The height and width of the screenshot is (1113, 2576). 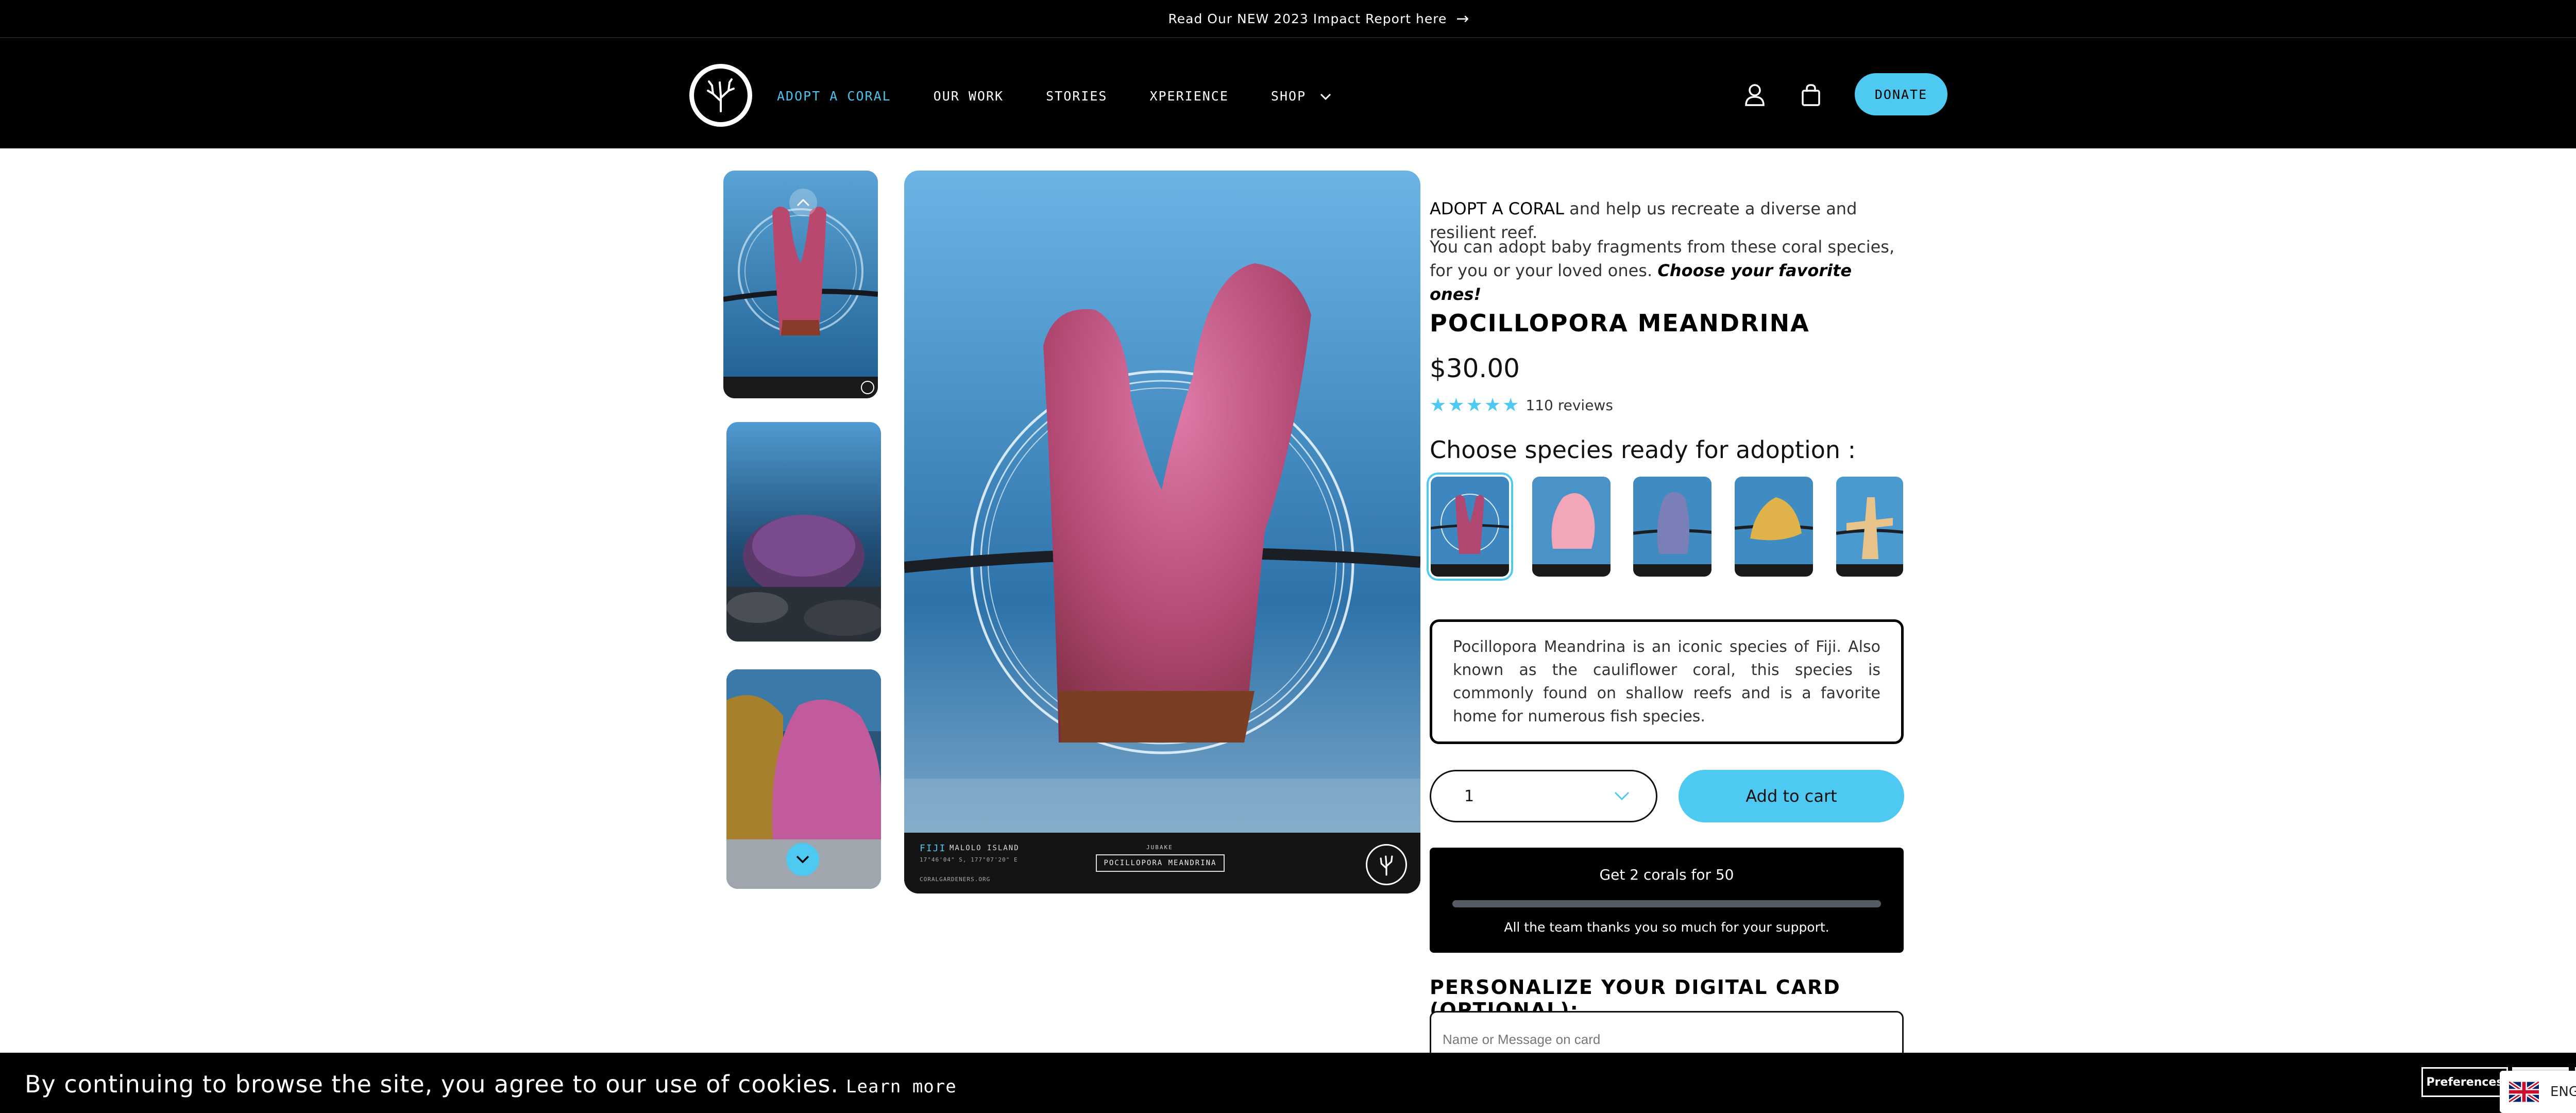 I want to click on add-to-cart-button: Add to cart, so click(x=1792, y=796).